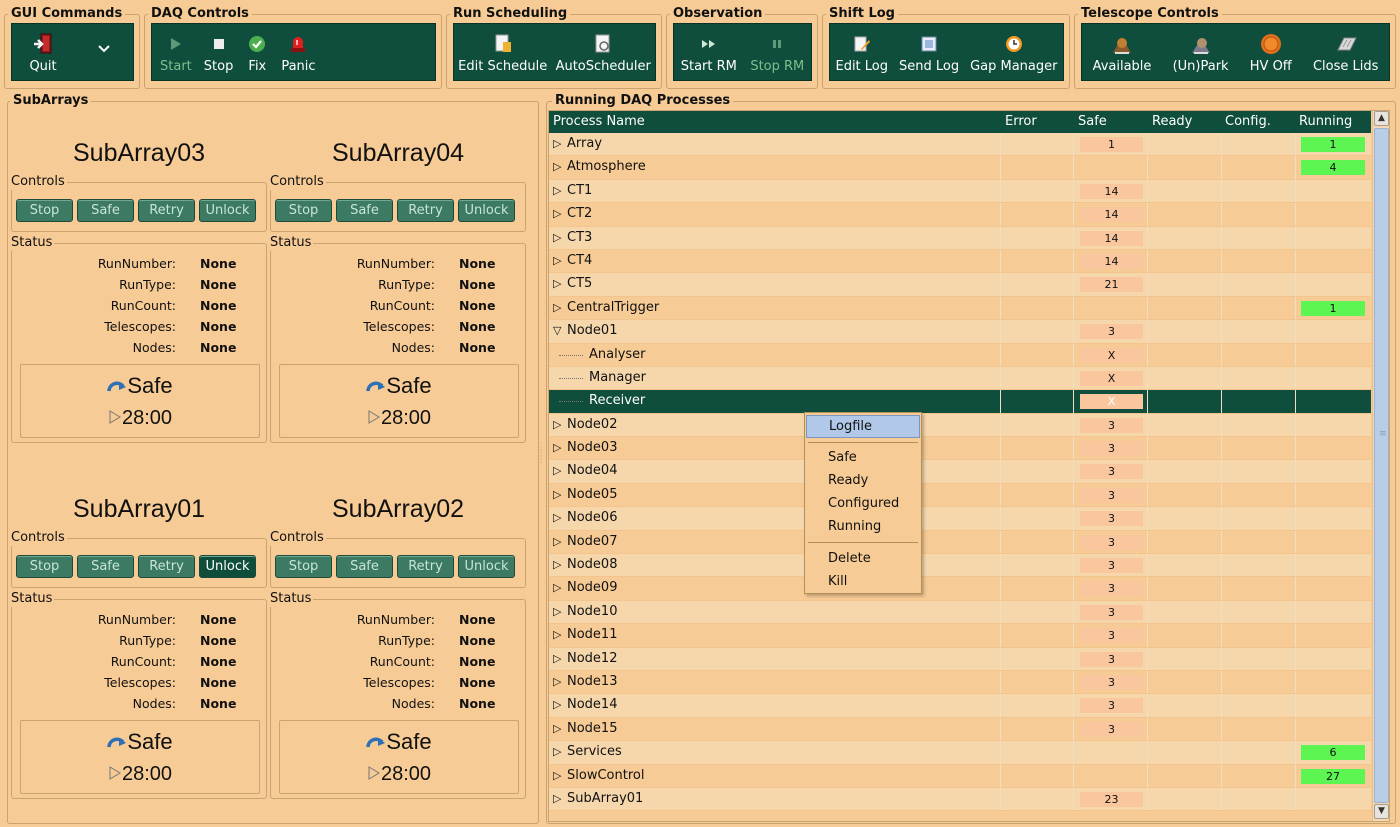 The image size is (1400, 827). Describe the element at coordinates (1013, 52) in the screenshot. I see `gap-manager-button: Gap Manager` at that location.